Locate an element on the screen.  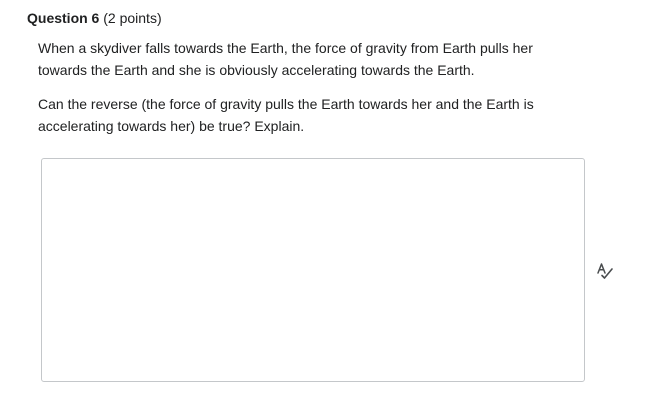
spellcheck-icon is located at coordinates (605, 271).